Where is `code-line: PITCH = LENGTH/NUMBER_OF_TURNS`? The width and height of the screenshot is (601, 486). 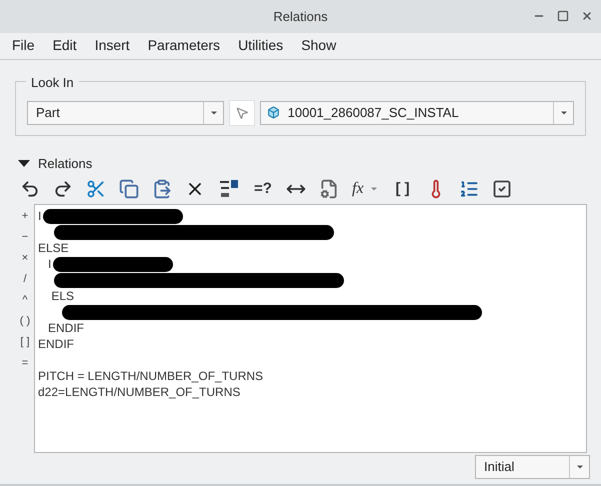 code-line: PITCH = LENGTH/NUMBER_OF_TURNS is located at coordinates (151, 376).